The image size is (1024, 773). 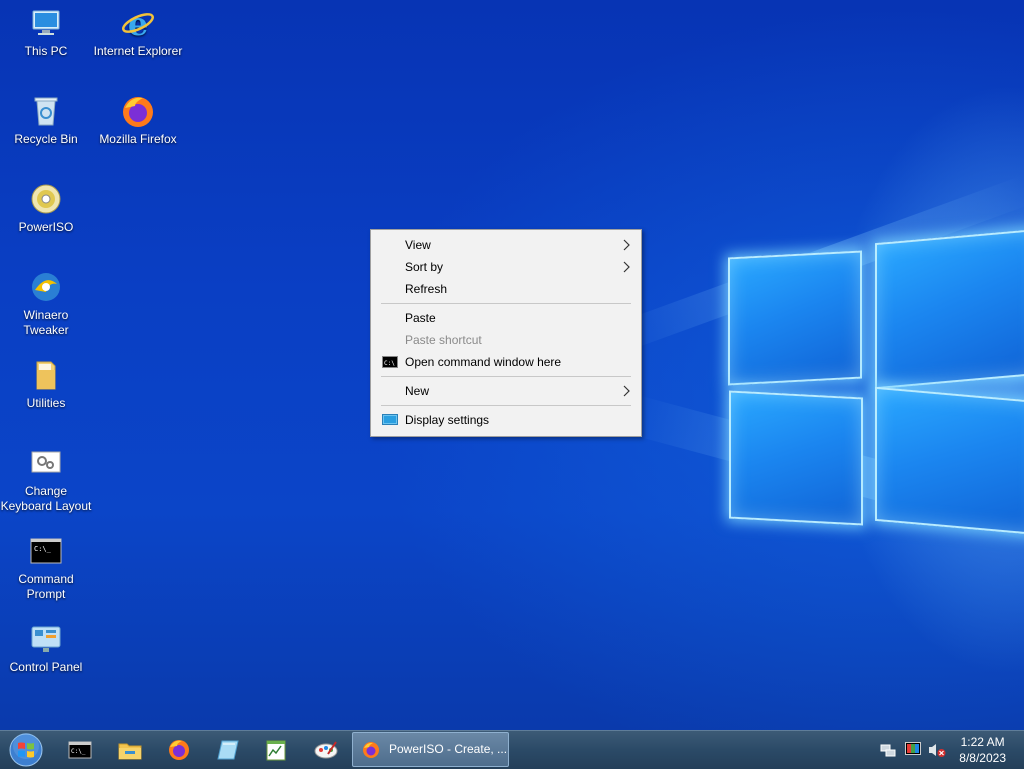 What do you see at coordinates (949, 309) in the screenshot?
I see `logo-pane-top-right` at bounding box center [949, 309].